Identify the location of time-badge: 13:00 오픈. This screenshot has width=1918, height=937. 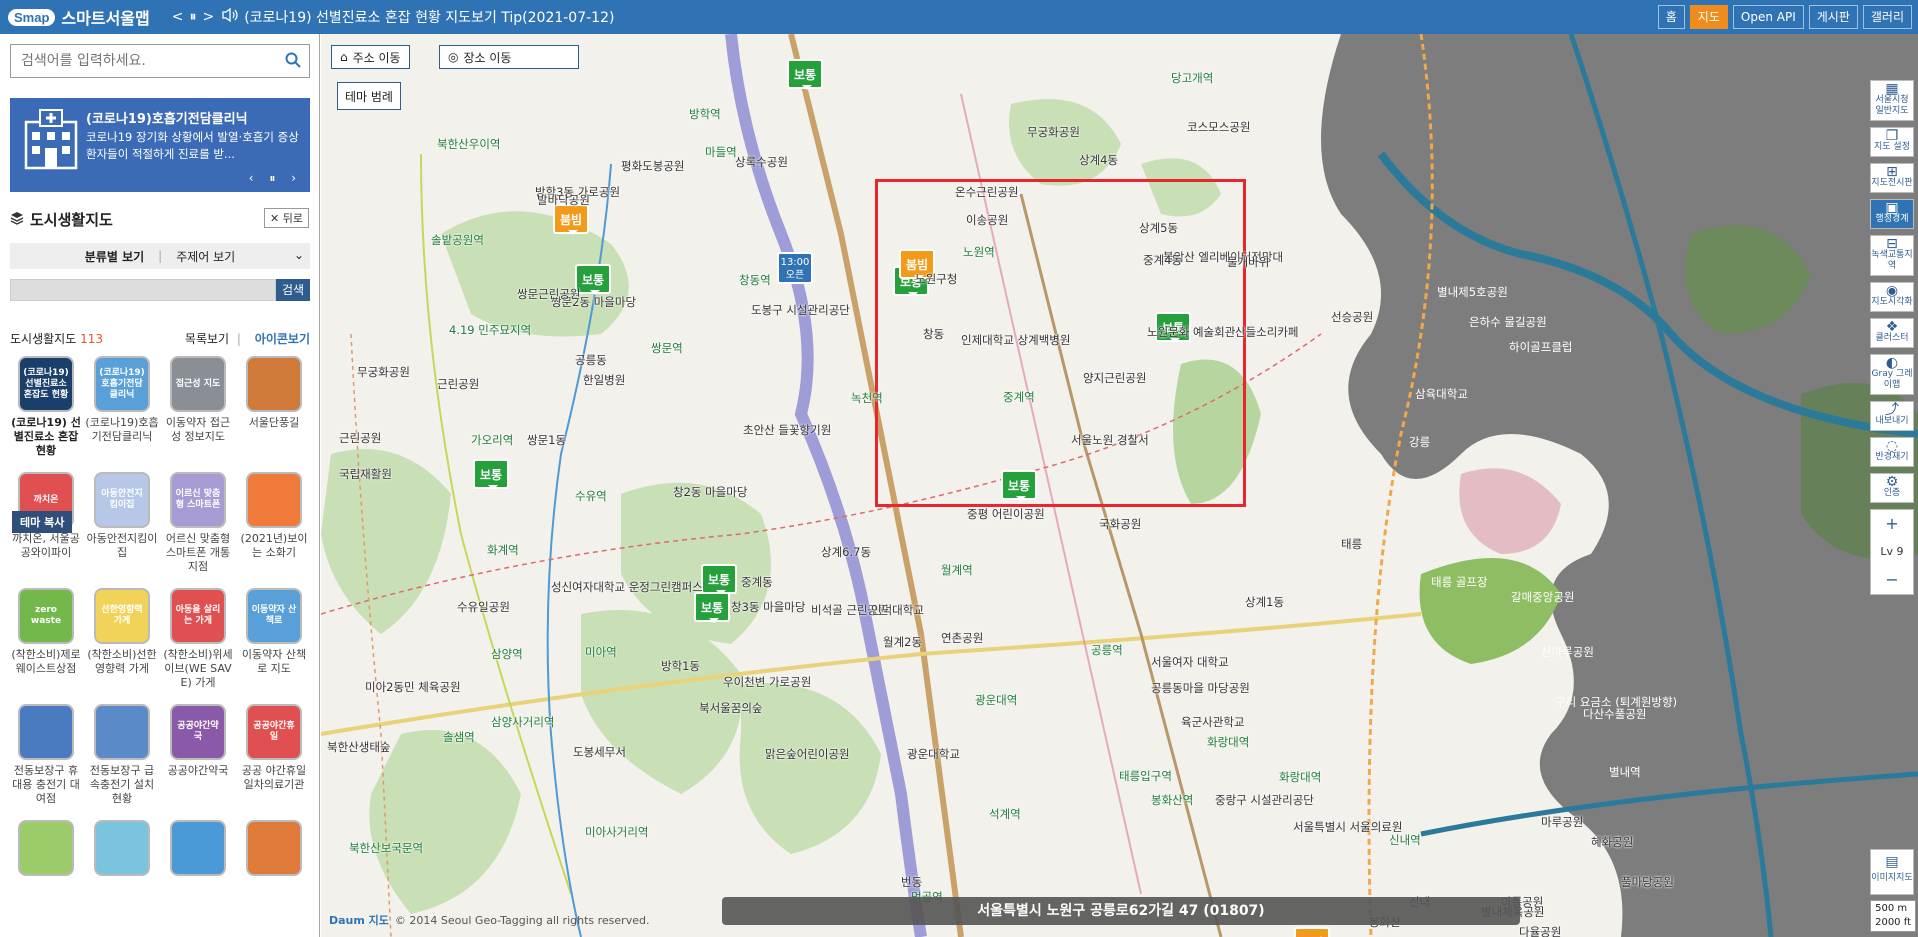
(795, 268).